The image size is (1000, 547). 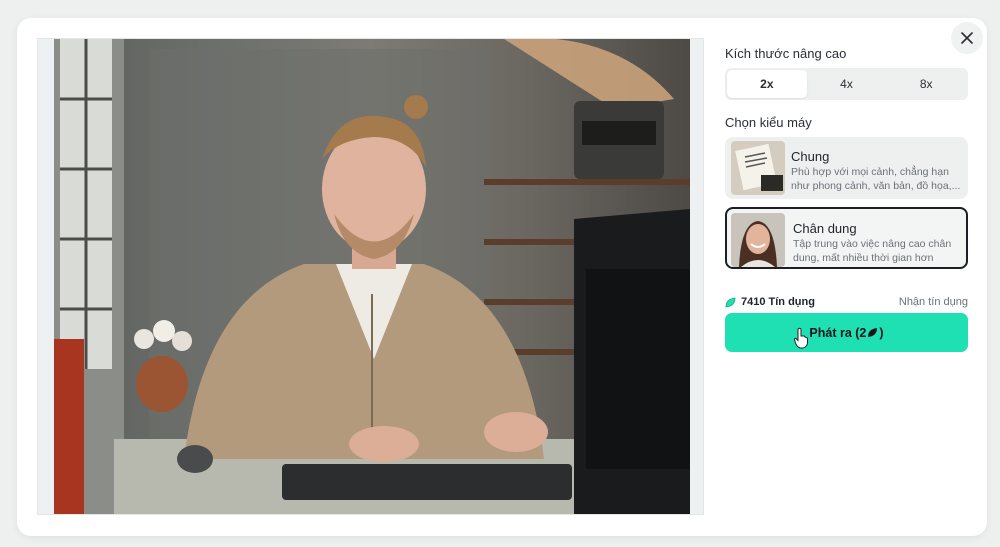 What do you see at coordinates (810, 156) in the screenshot?
I see `model-title-general: Chung` at bounding box center [810, 156].